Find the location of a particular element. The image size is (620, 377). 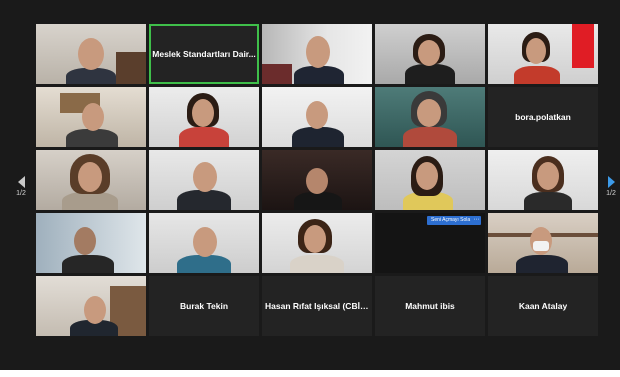

participant-tile: Mahmut ibis is located at coordinates (430, 306).